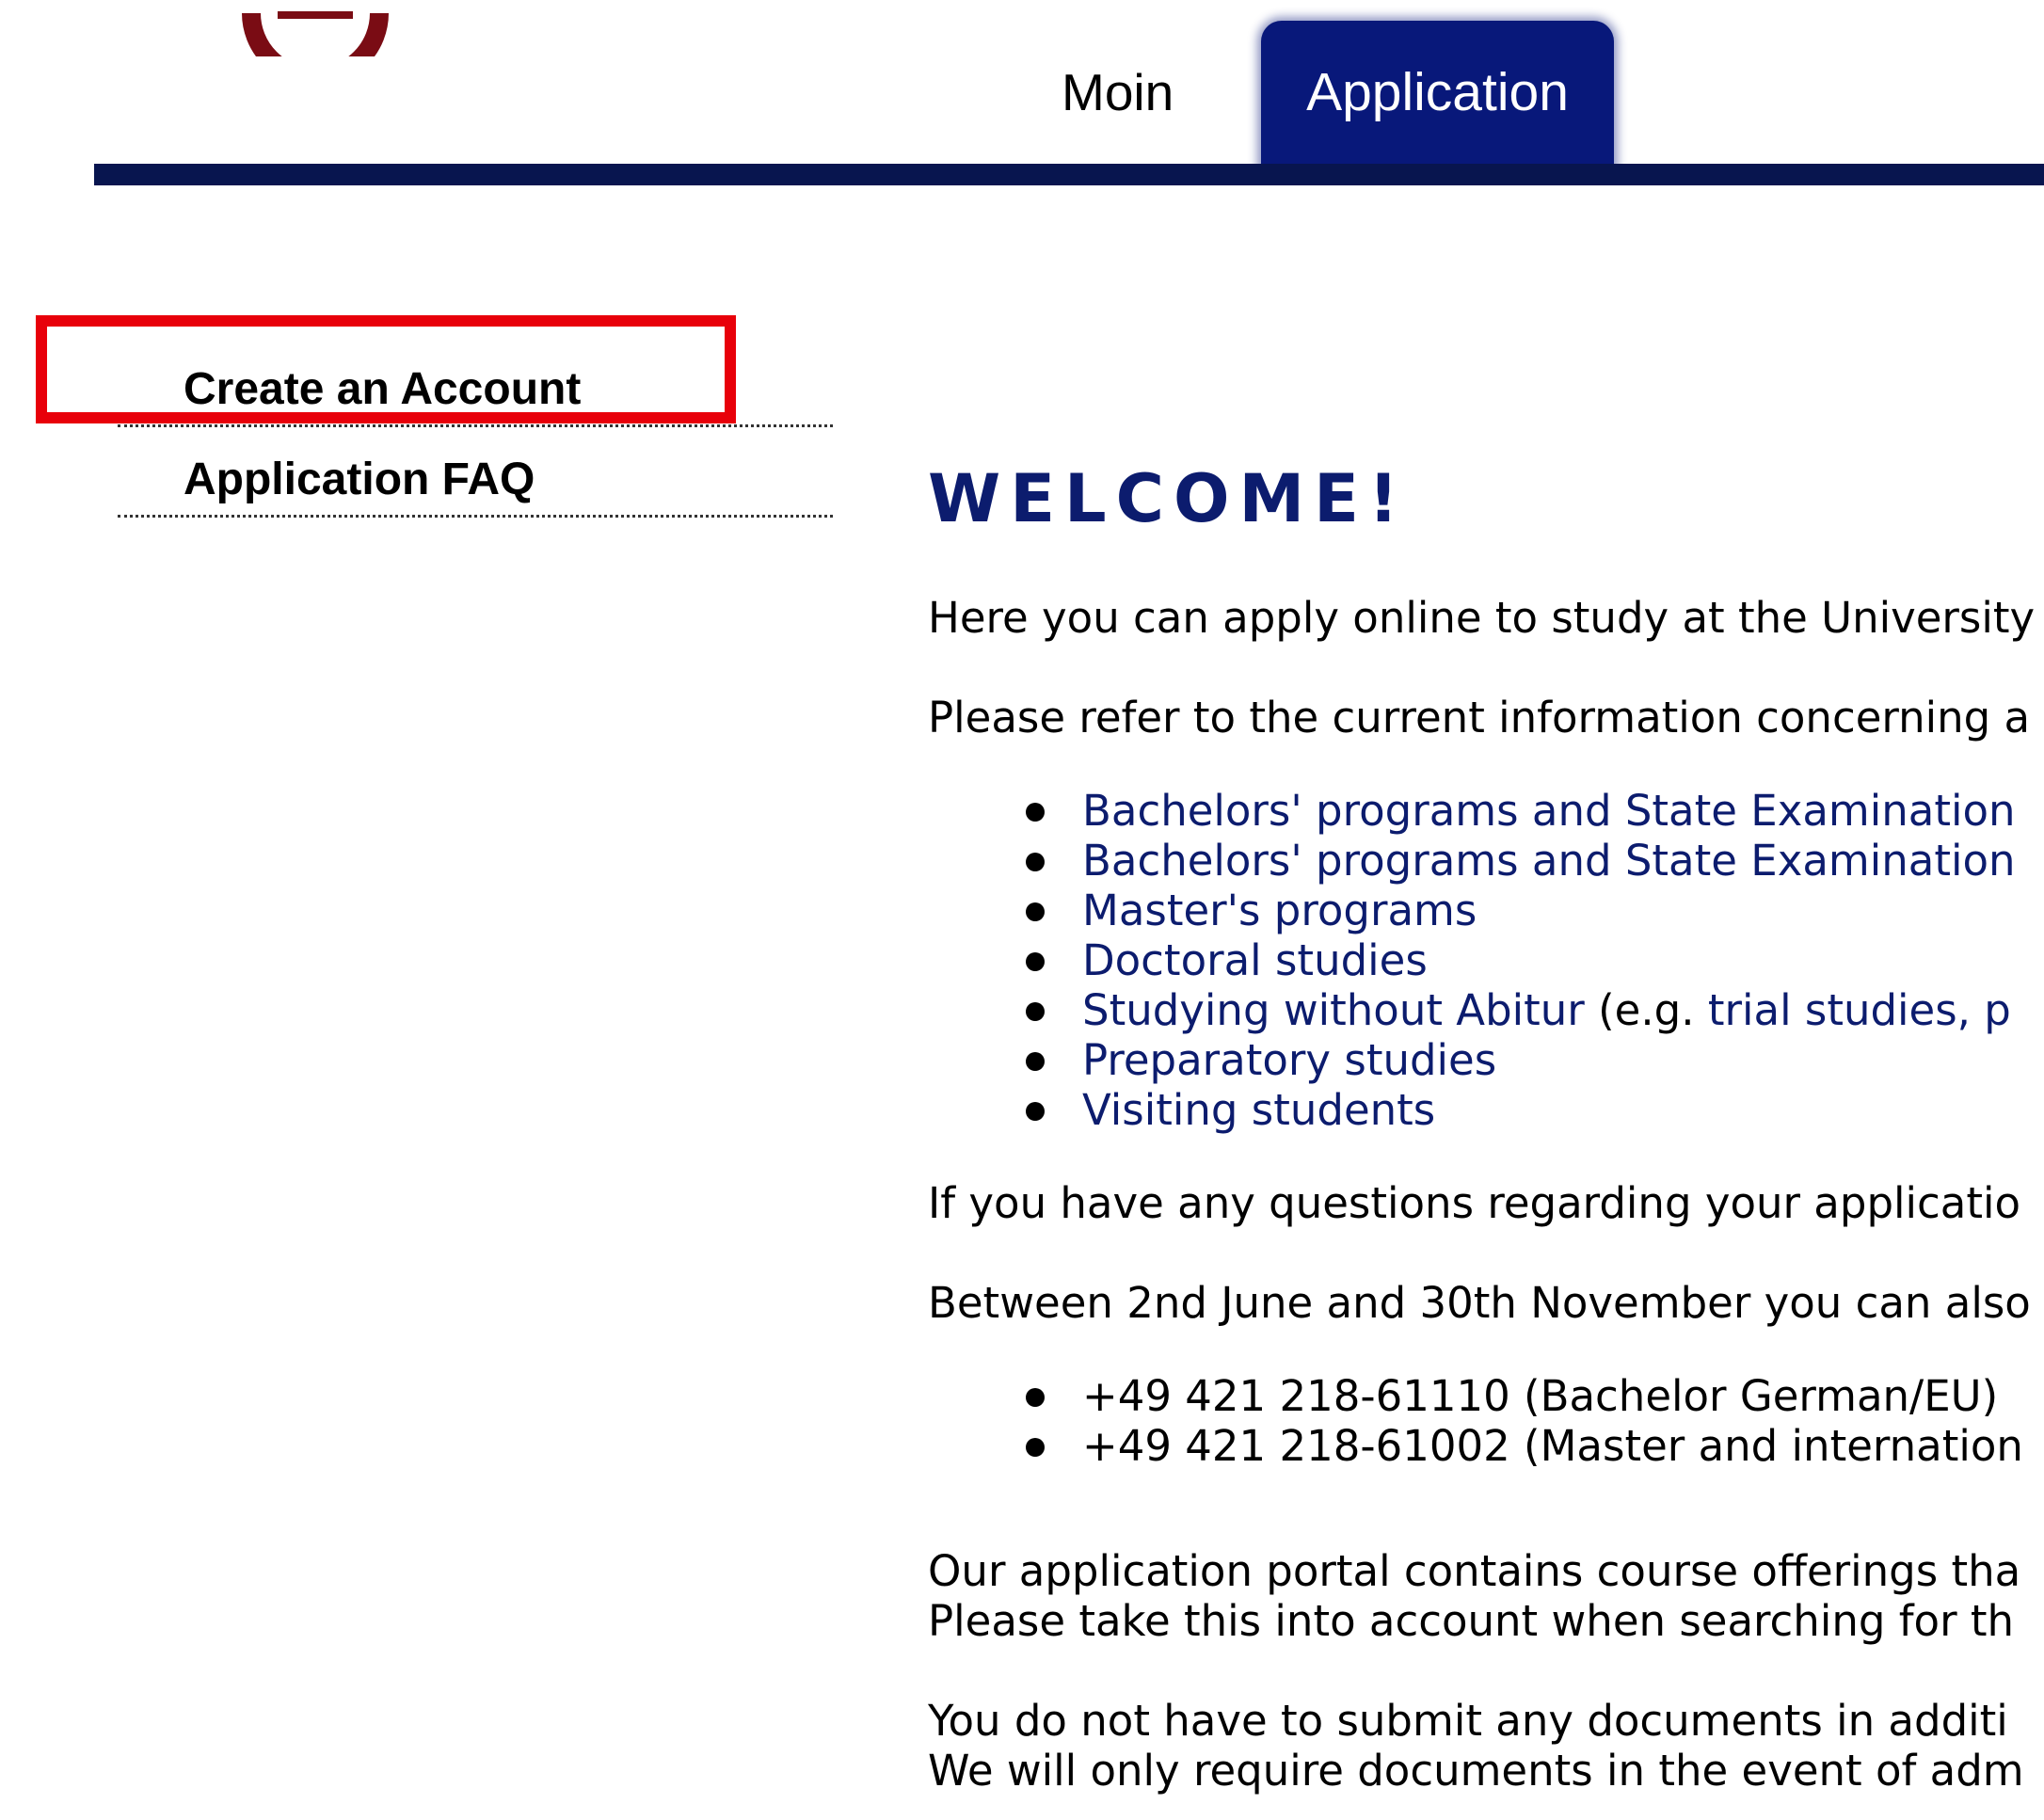 The height and width of the screenshot is (1820, 2044). Describe the element at coordinates (1118, 92) in the screenshot. I see `tab-moin: Moin` at that location.